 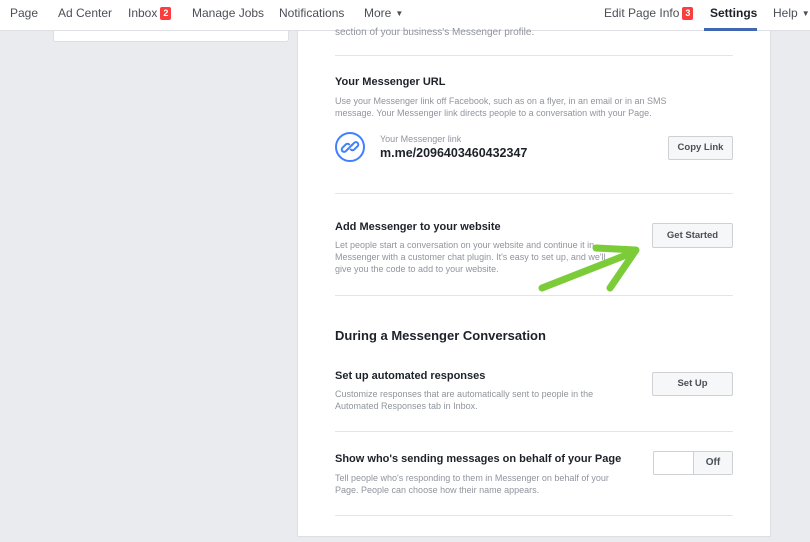 I want to click on inbox-badge: 2, so click(x=166, y=13).